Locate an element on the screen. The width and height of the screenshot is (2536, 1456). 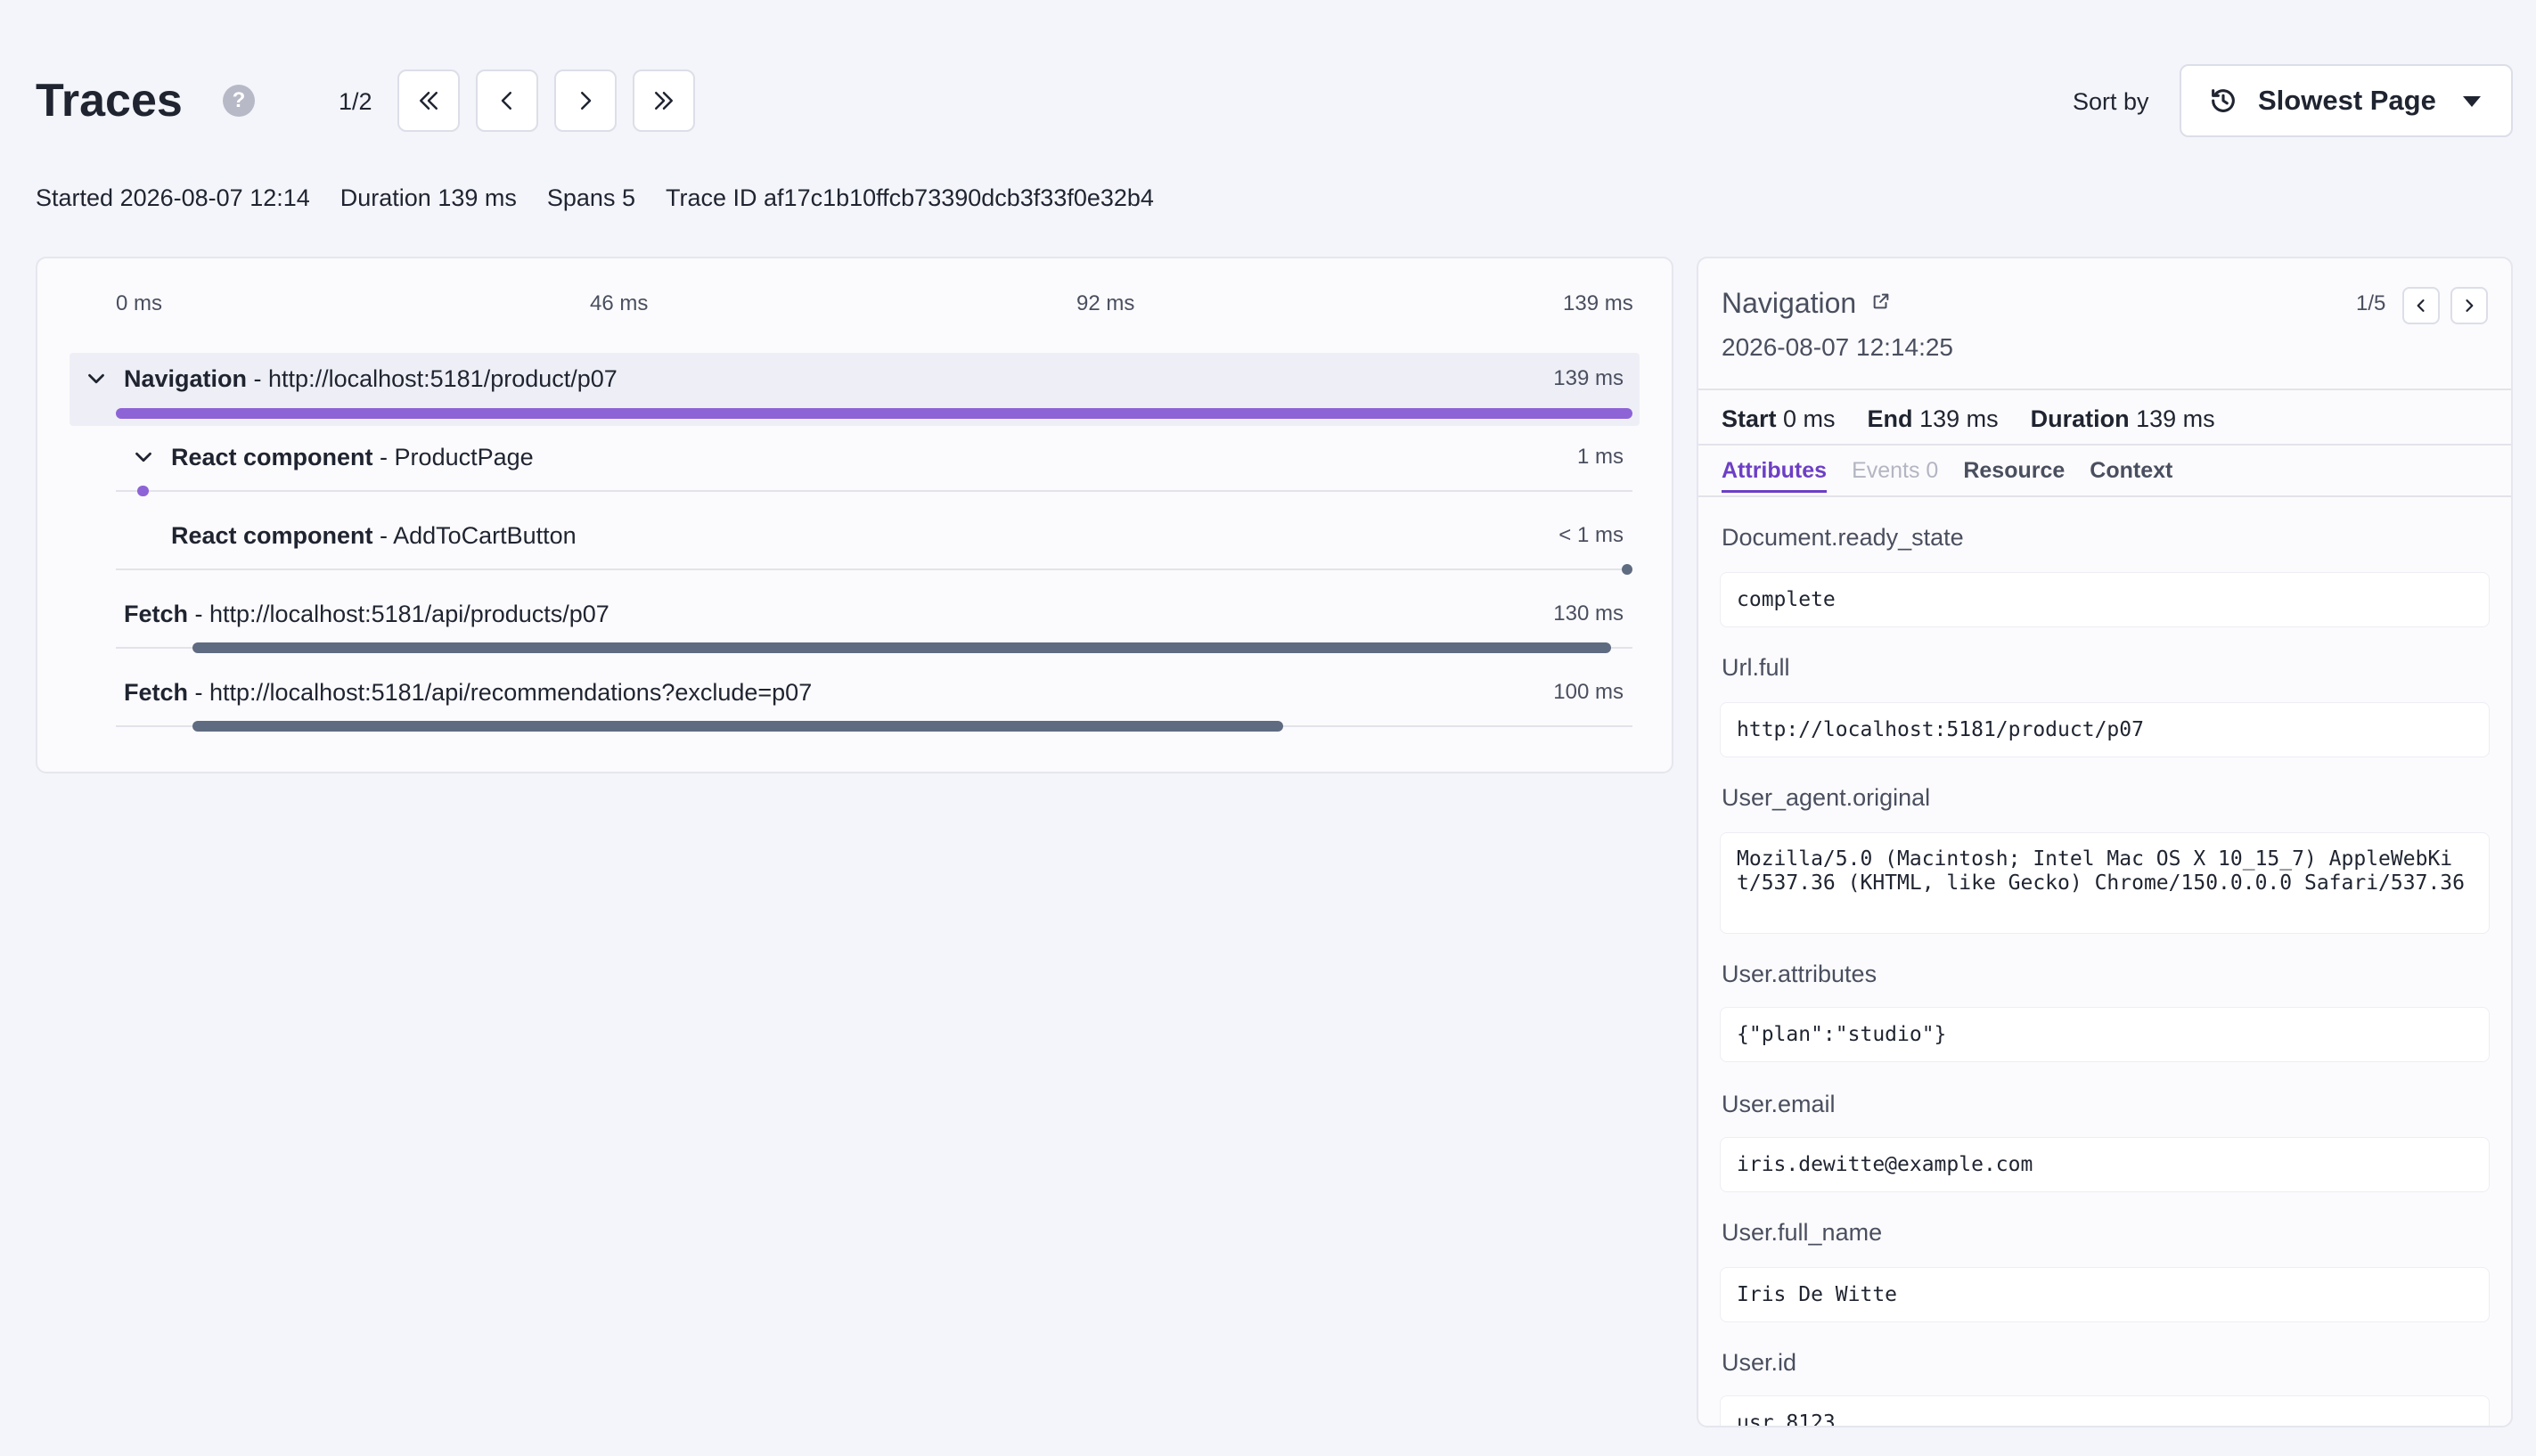
spans-label: Spans is located at coordinates (581, 197).